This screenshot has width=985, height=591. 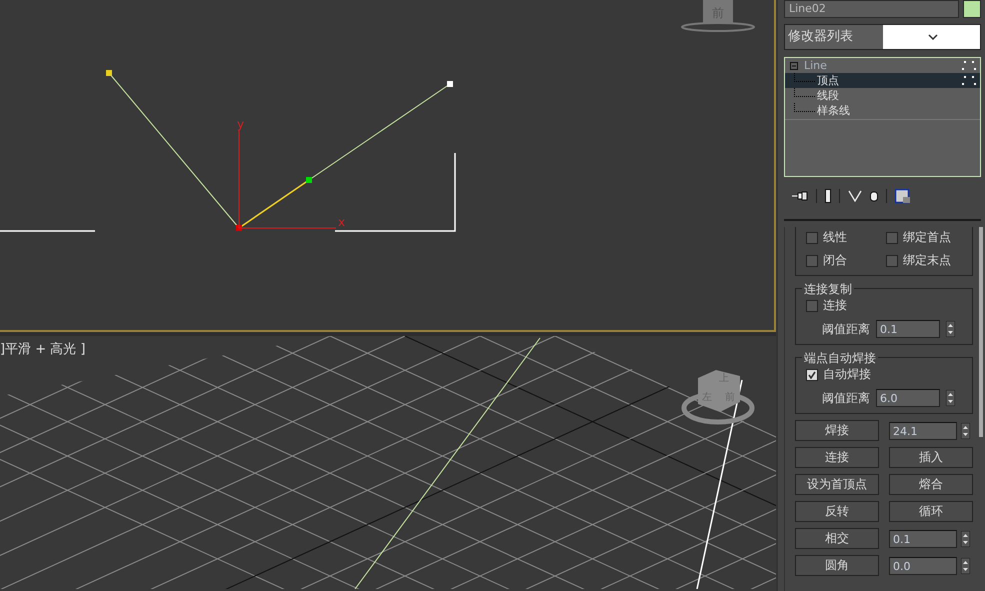 What do you see at coordinates (837, 484) in the screenshot?
I see `action-button: 设为首顶点` at bounding box center [837, 484].